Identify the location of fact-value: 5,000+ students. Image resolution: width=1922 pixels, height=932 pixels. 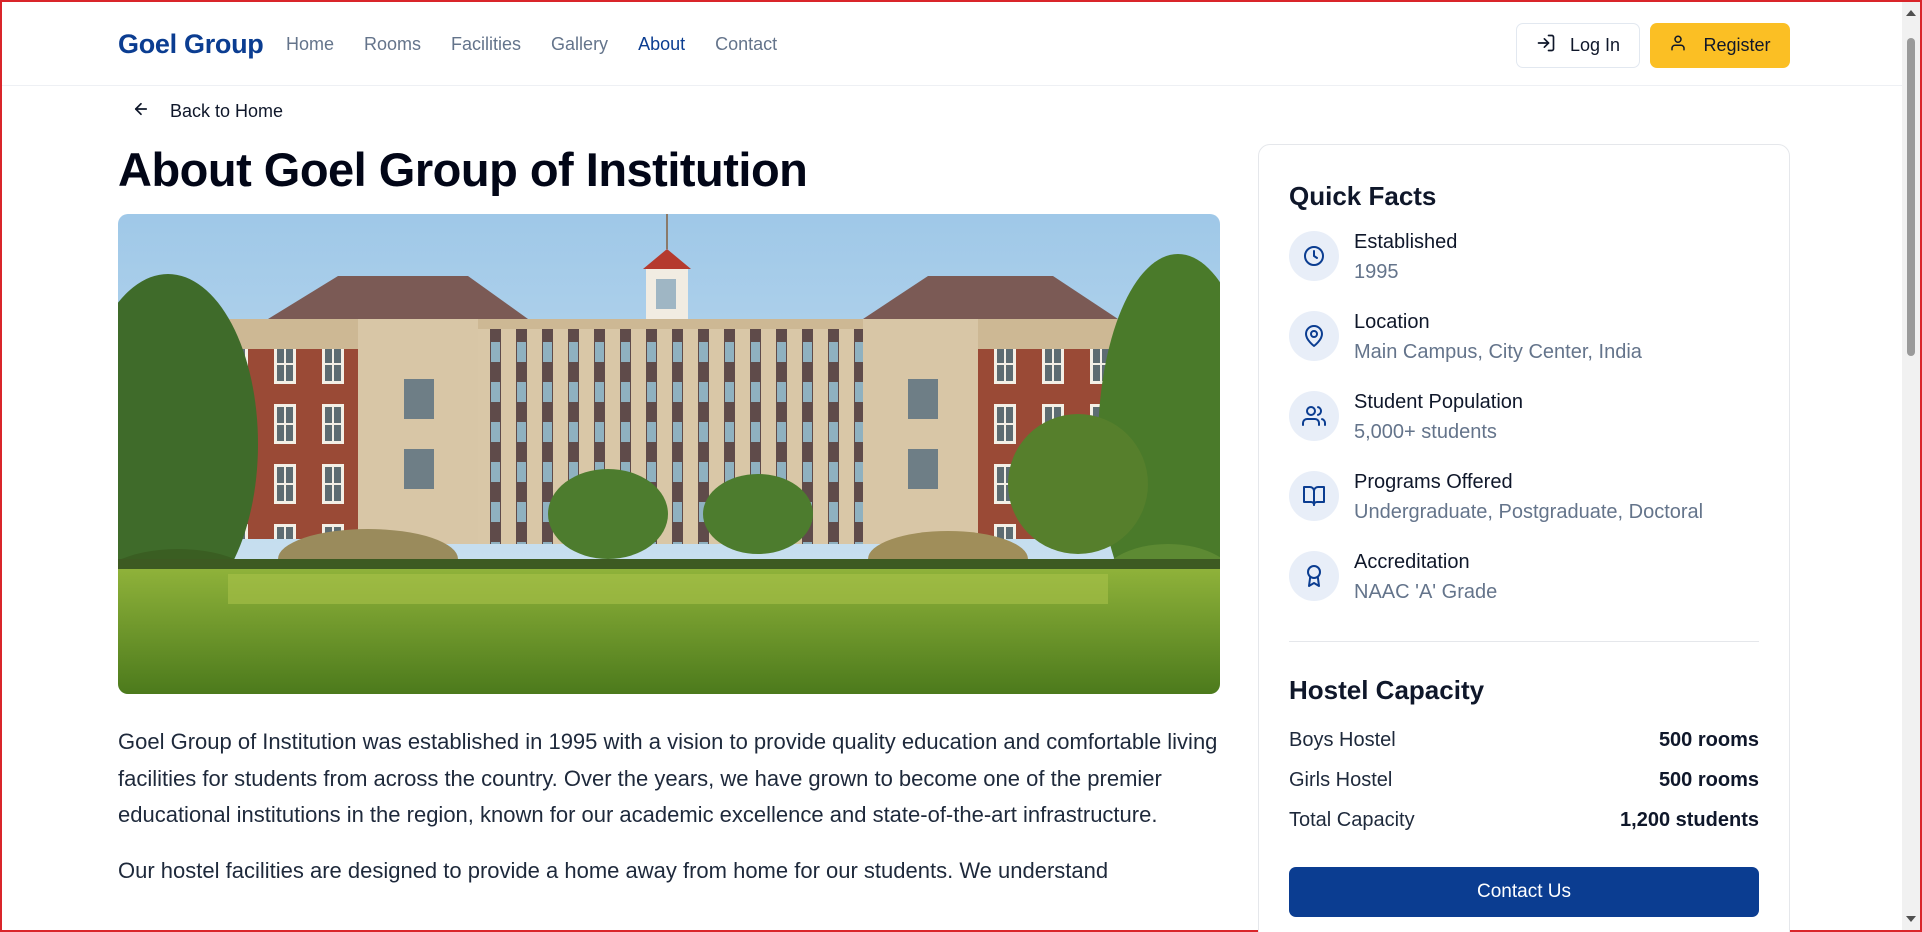
(1425, 432).